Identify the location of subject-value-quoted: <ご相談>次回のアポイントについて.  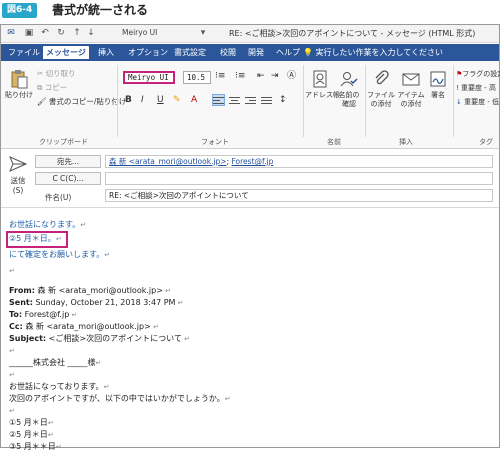
(115, 338).